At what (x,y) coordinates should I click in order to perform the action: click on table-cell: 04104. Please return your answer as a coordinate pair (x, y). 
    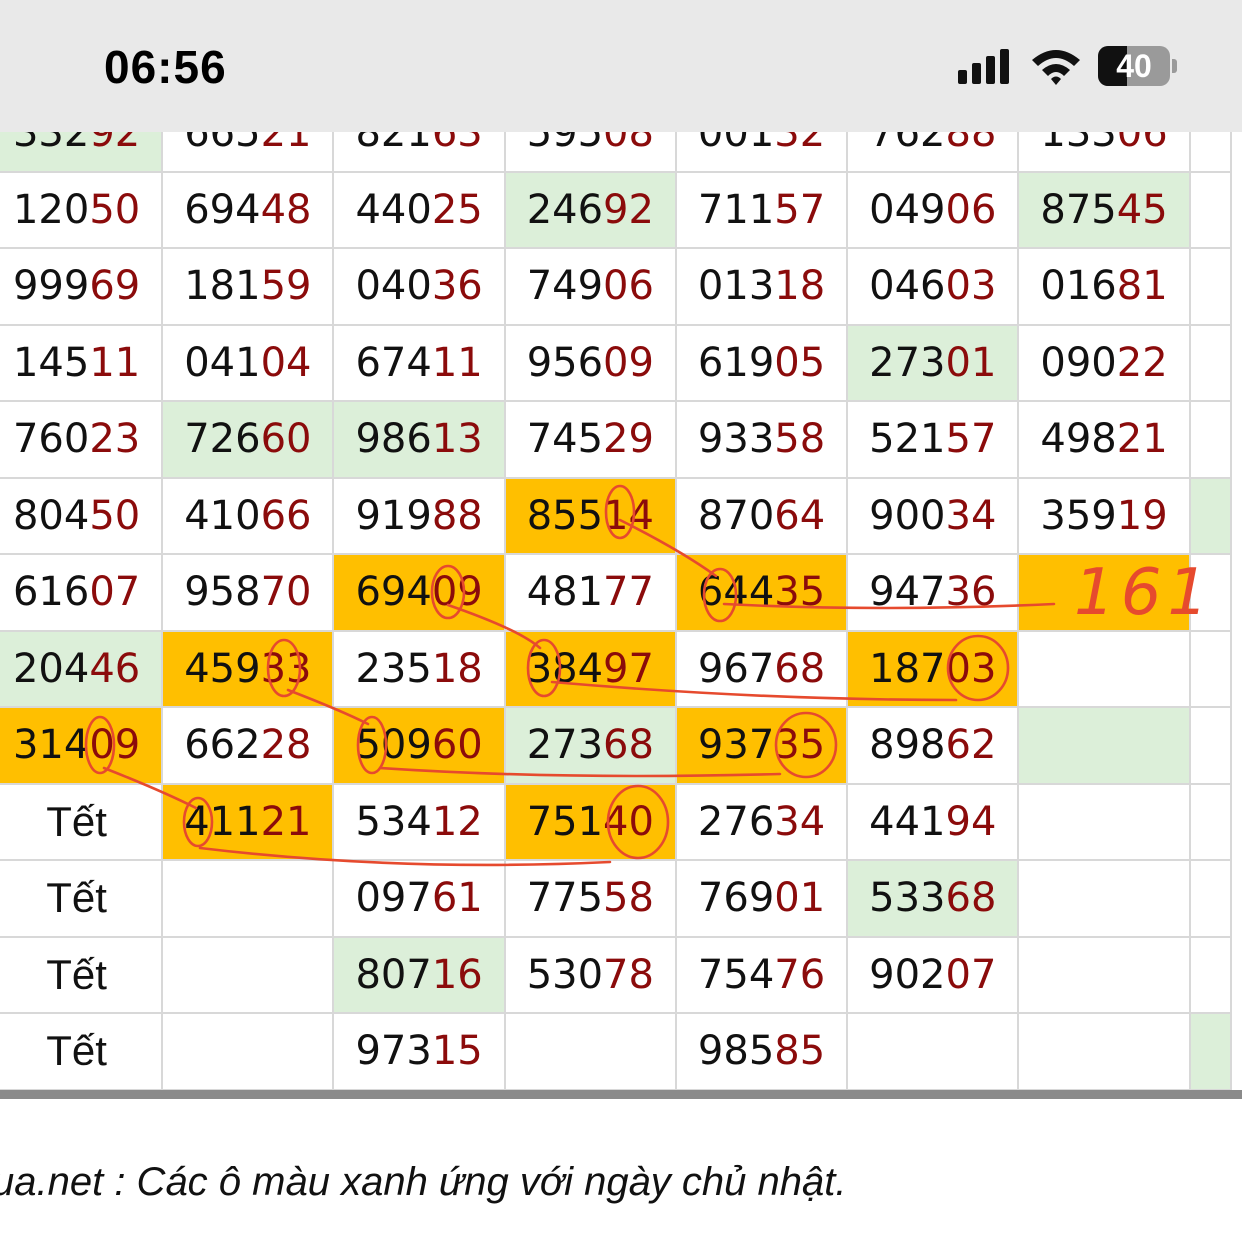
    Looking at the image, I should click on (248, 362).